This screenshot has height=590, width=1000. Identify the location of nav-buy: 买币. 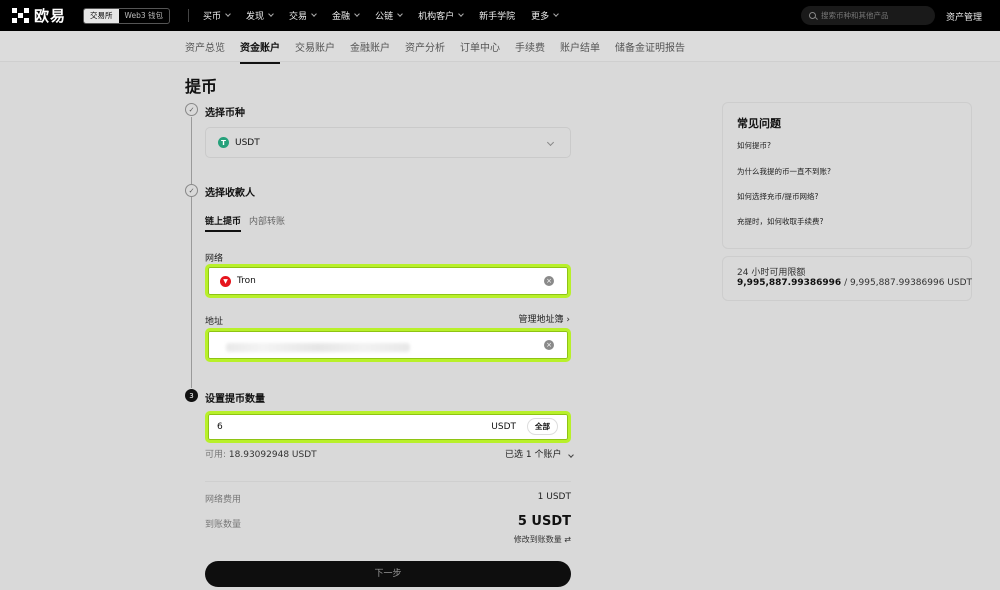
(217, 15).